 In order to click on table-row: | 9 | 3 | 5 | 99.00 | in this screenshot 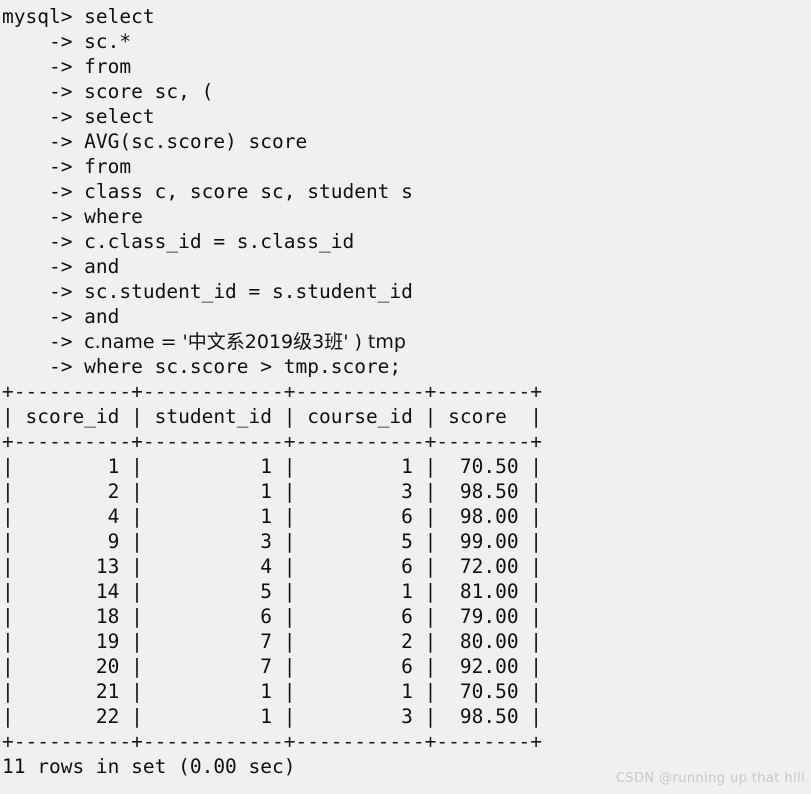, I will do `click(272, 541)`.